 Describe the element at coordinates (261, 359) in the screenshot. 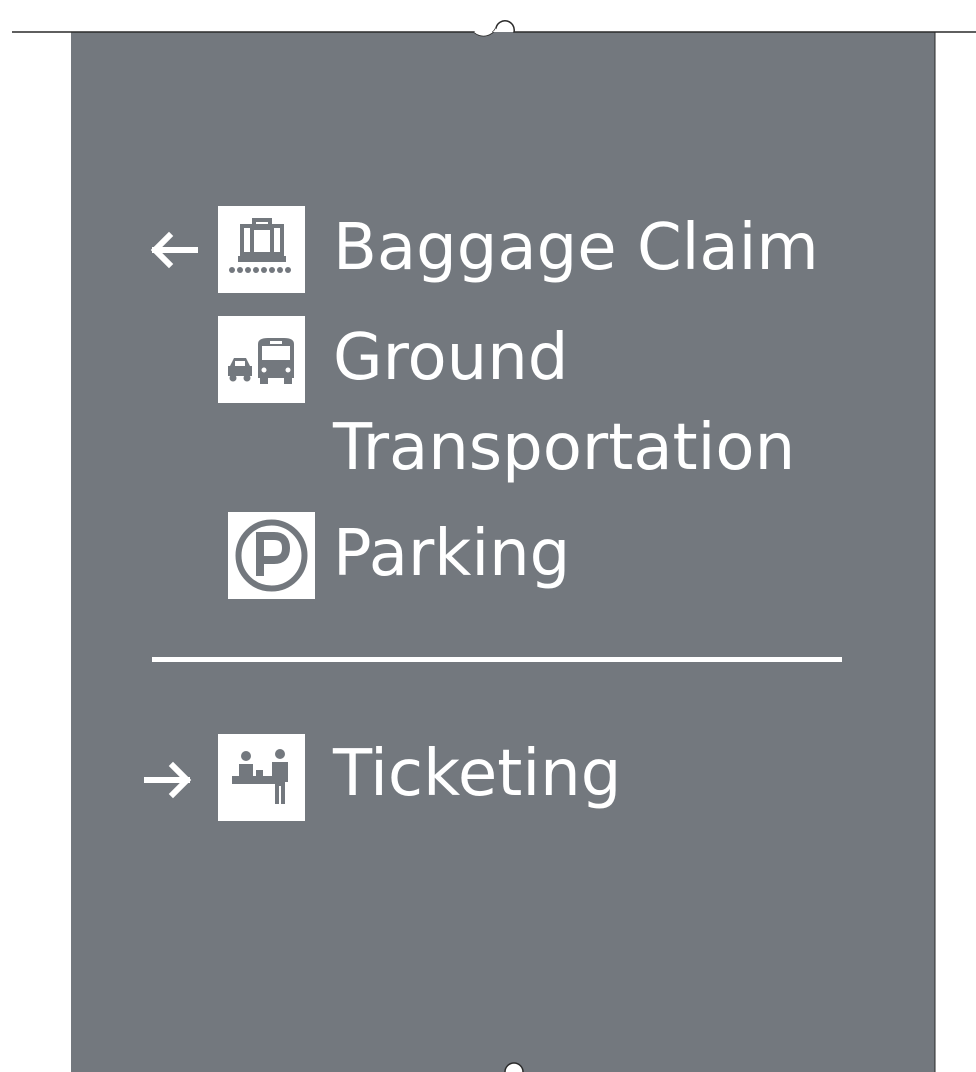

I see `ground-transportation-icon` at that location.